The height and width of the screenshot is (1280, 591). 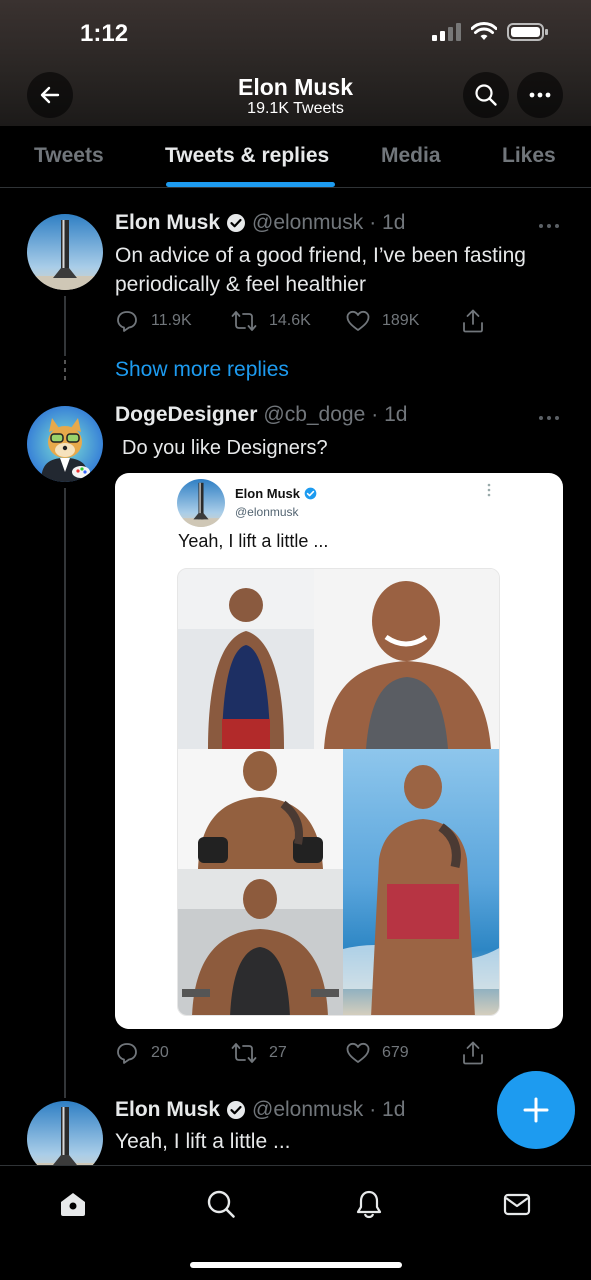 What do you see at coordinates (69, 156) in the screenshot?
I see `tab-tweets: Tweets` at bounding box center [69, 156].